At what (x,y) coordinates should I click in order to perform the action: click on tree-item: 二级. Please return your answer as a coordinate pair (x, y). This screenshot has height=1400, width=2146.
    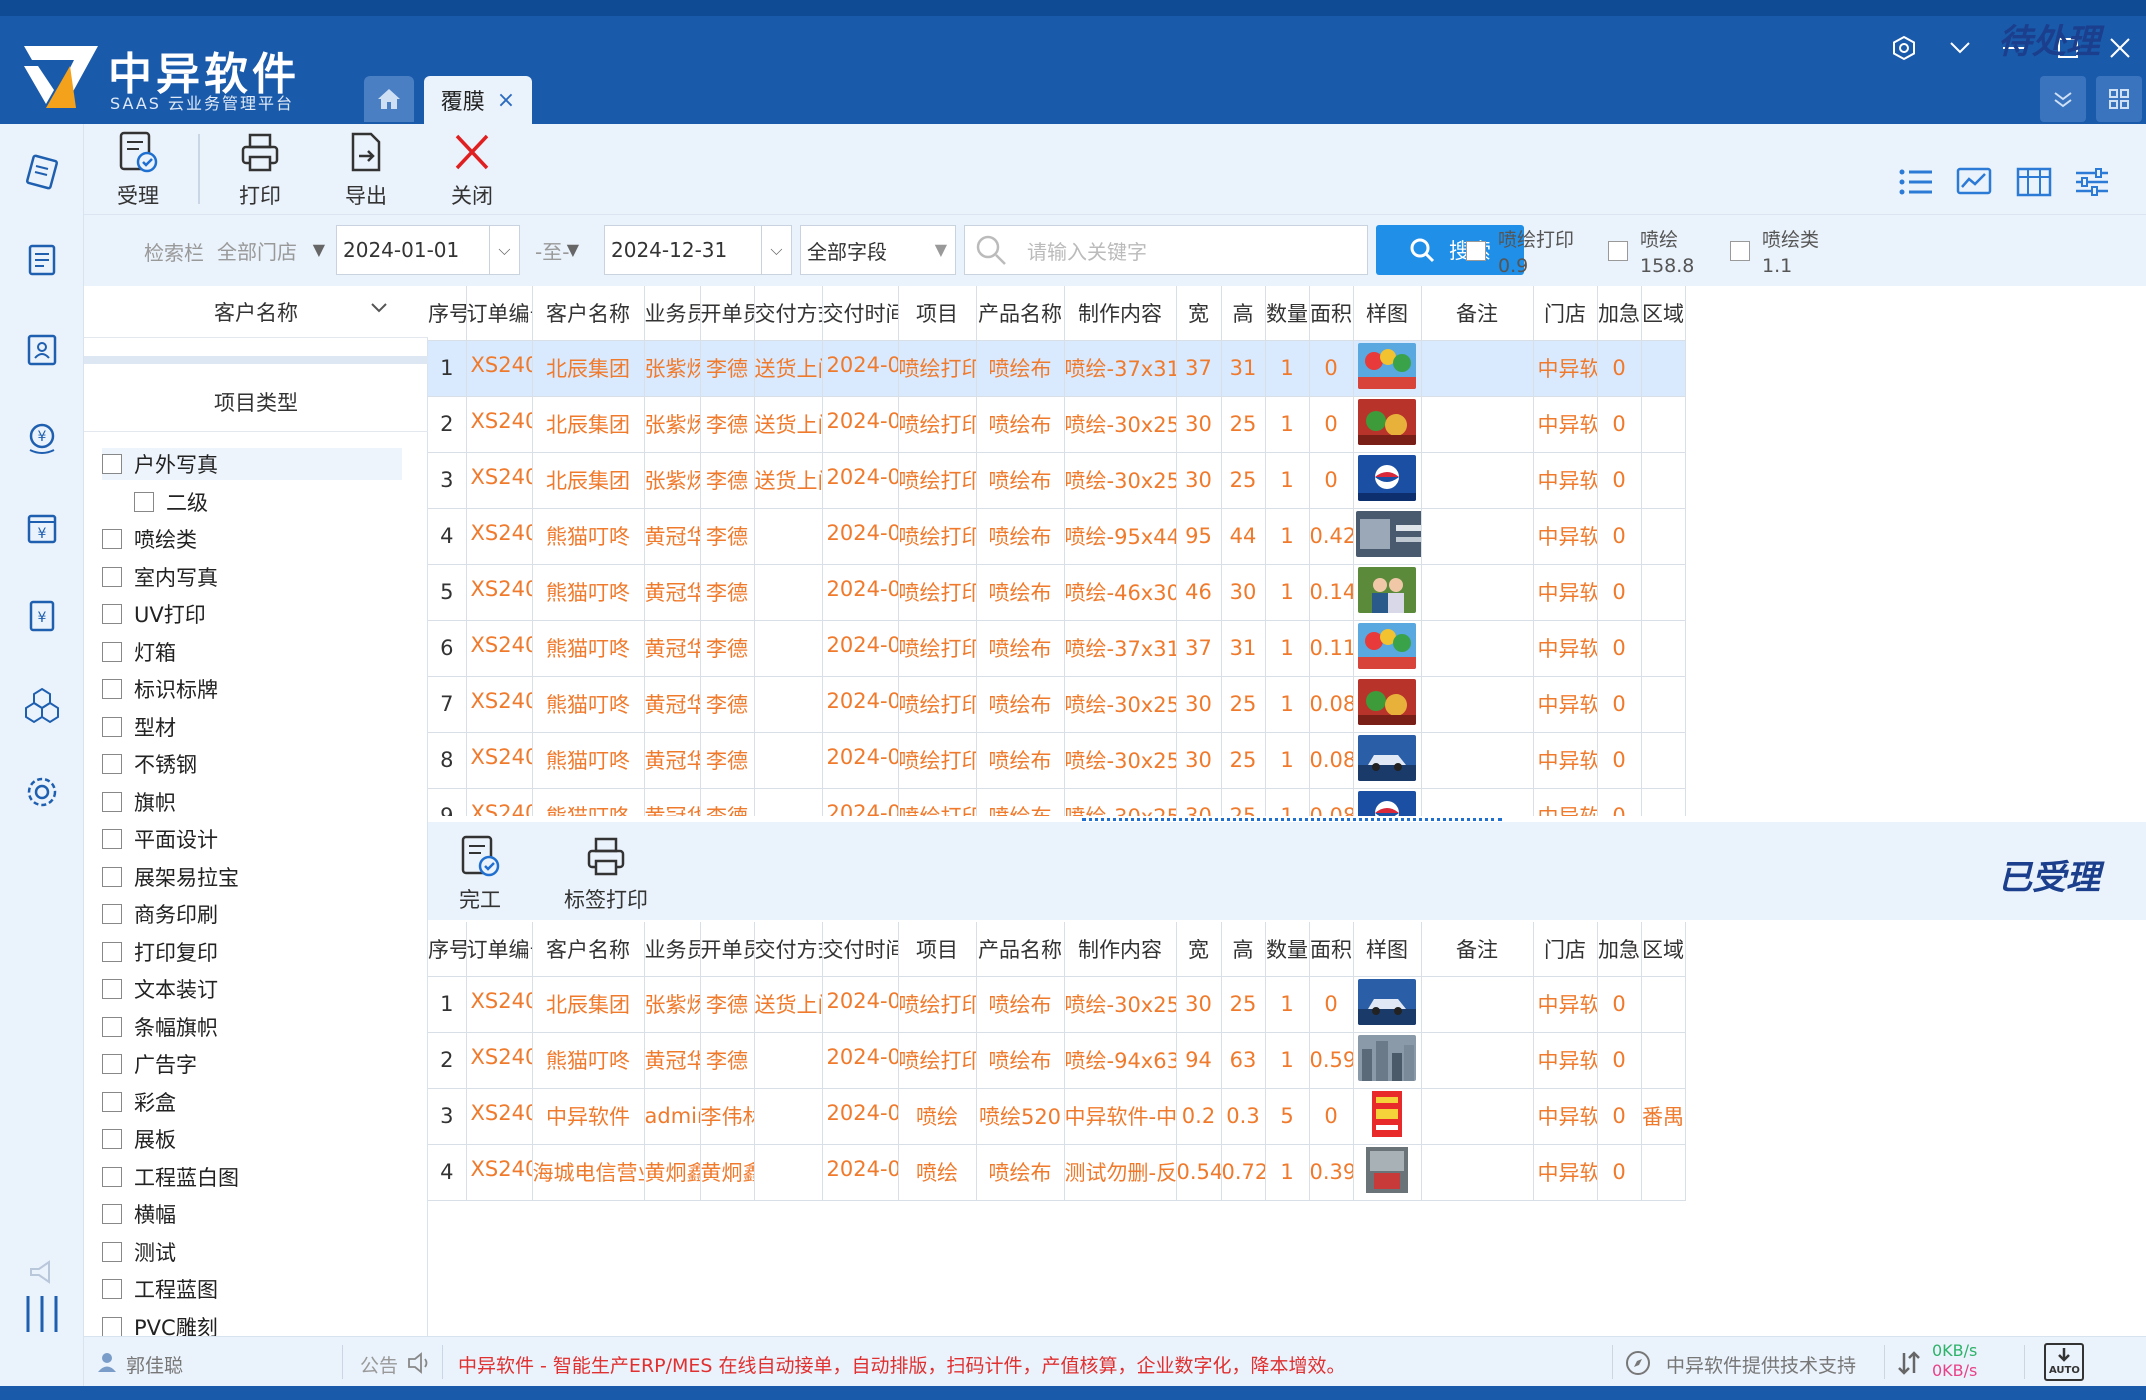
    Looking at the image, I should click on (171, 502).